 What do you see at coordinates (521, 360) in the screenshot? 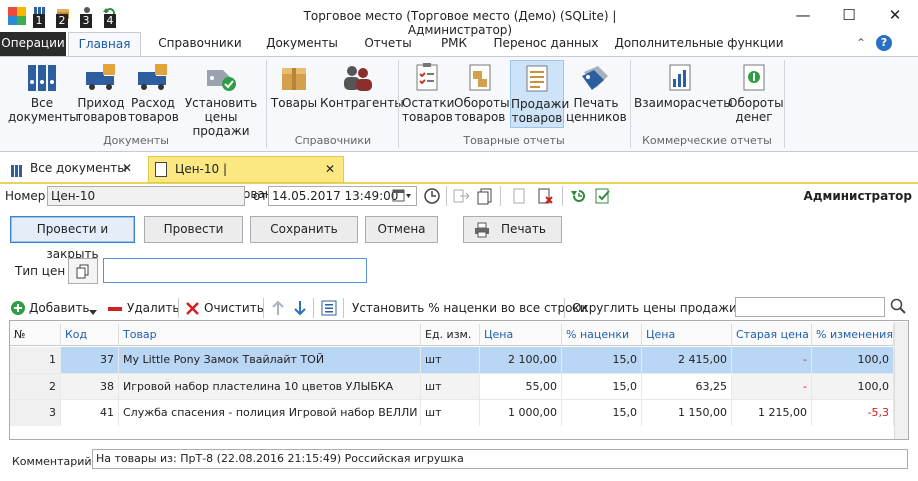
I see `cell-purchase-price: 2 100,00` at bounding box center [521, 360].